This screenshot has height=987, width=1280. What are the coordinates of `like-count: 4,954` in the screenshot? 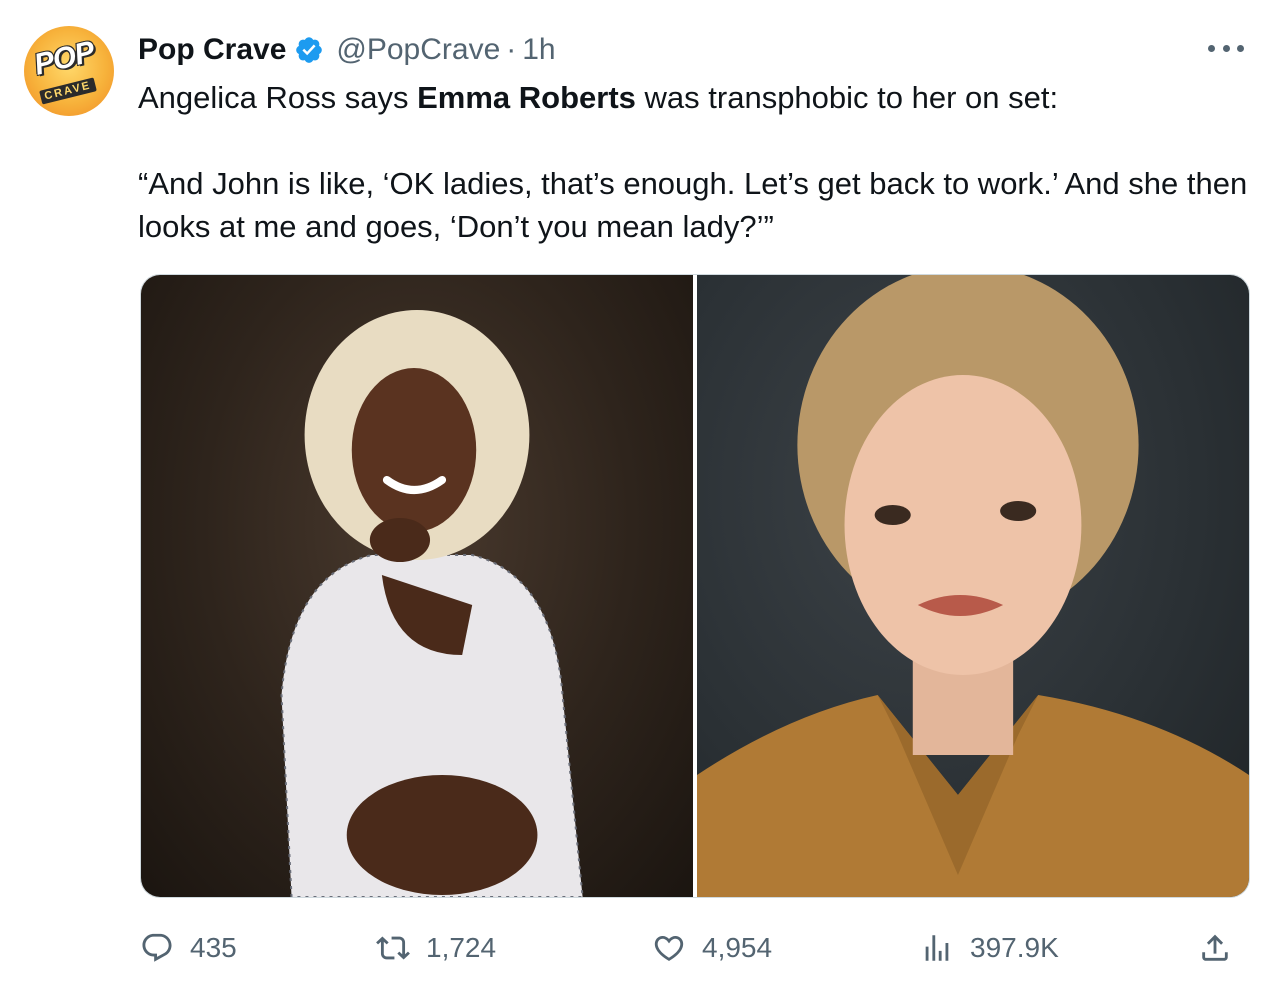 It's located at (737, 947).